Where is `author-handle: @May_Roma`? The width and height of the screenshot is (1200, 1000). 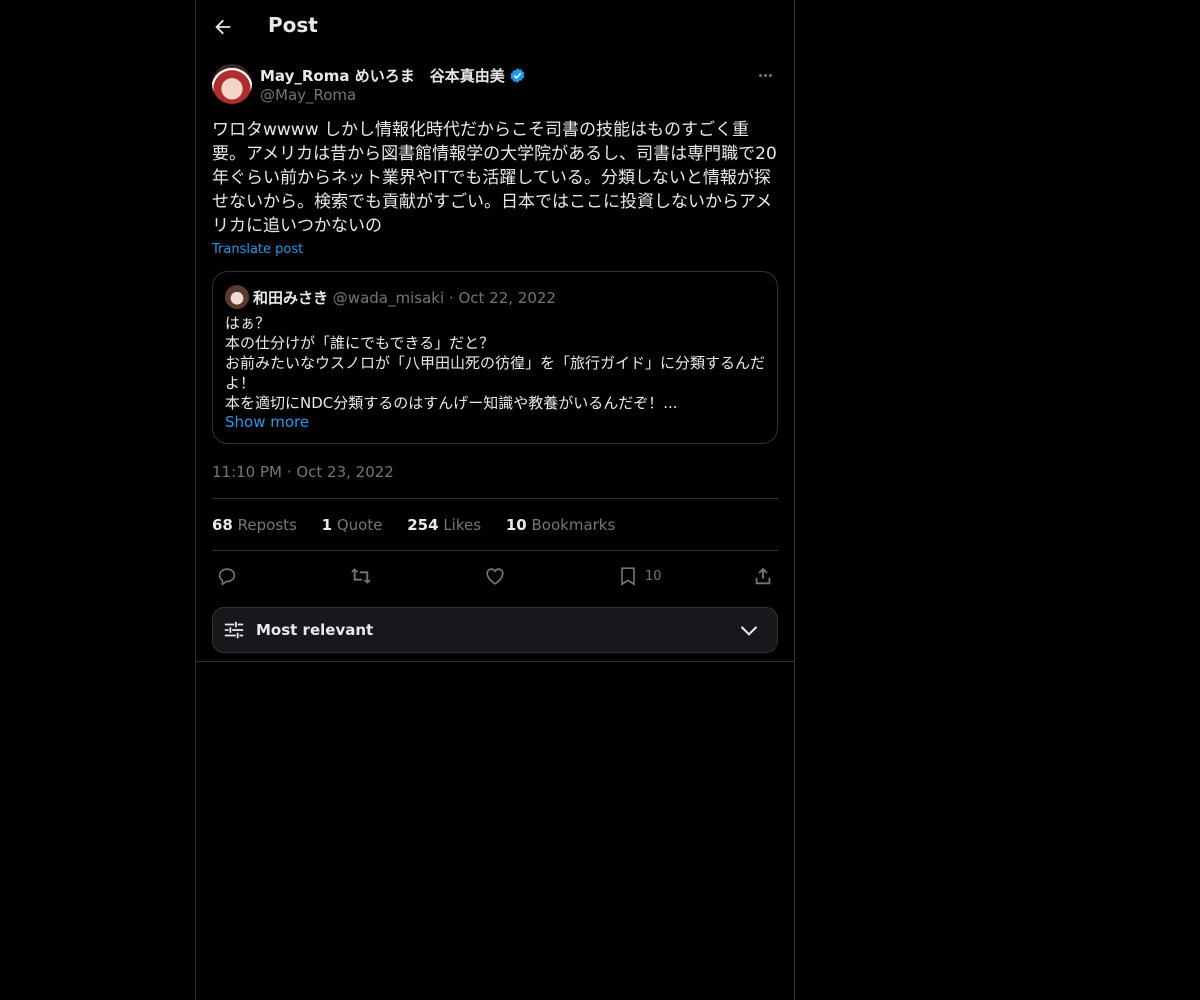
author-handle: @May_Roma is located at coordinates (308, 95).